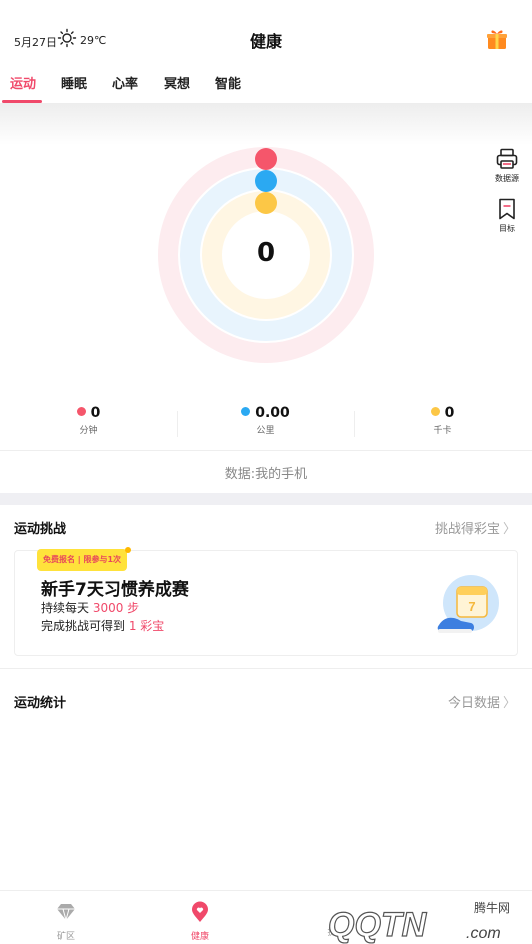  What do you see at coordinates (473, 703) in the screenshot?
I see `today-data-label: 今日数据` at bounding box center [473, 703].